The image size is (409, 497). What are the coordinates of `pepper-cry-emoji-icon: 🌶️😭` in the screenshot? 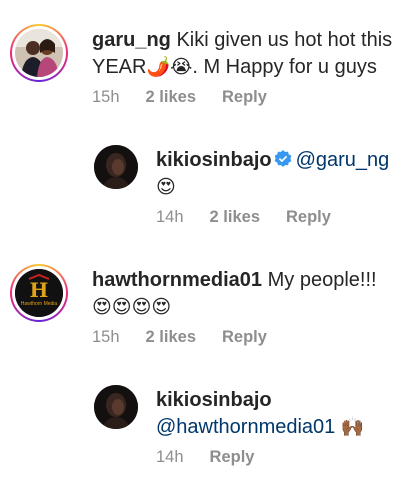 It's located at (169, 67).